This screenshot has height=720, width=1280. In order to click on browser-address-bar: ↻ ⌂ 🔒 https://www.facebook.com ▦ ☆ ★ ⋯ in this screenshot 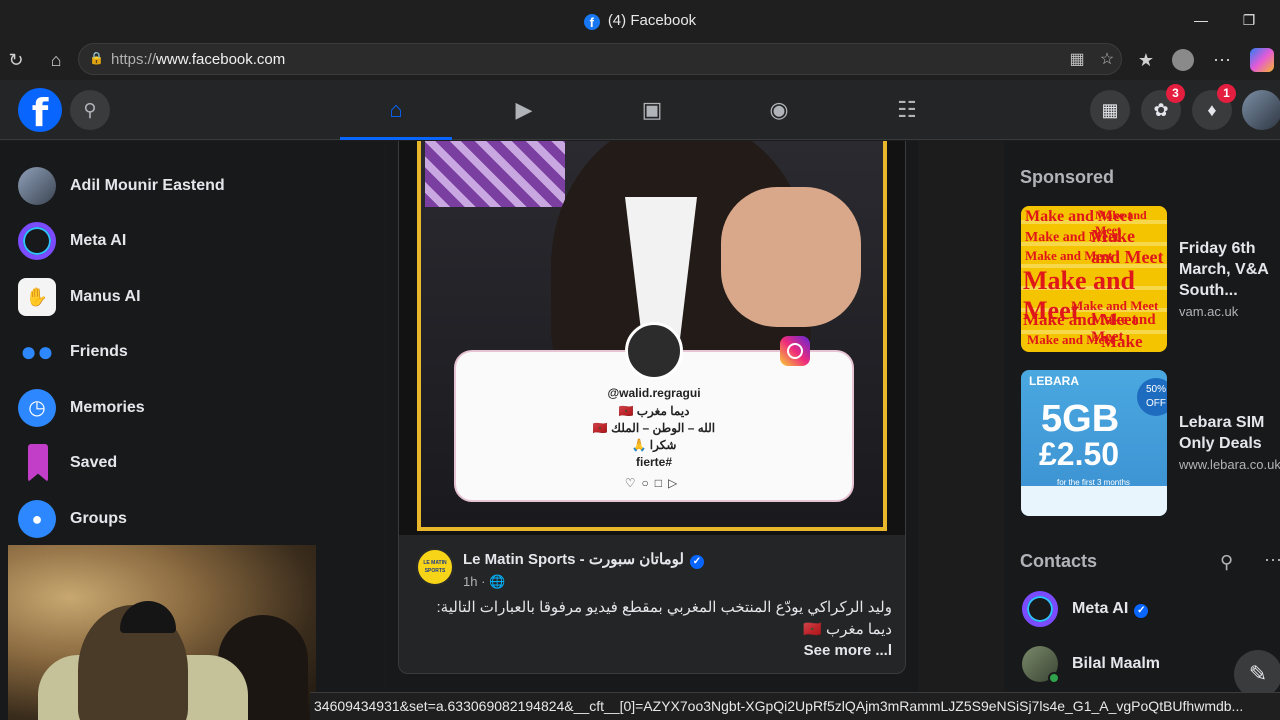, I will do `click(640, 60)`.